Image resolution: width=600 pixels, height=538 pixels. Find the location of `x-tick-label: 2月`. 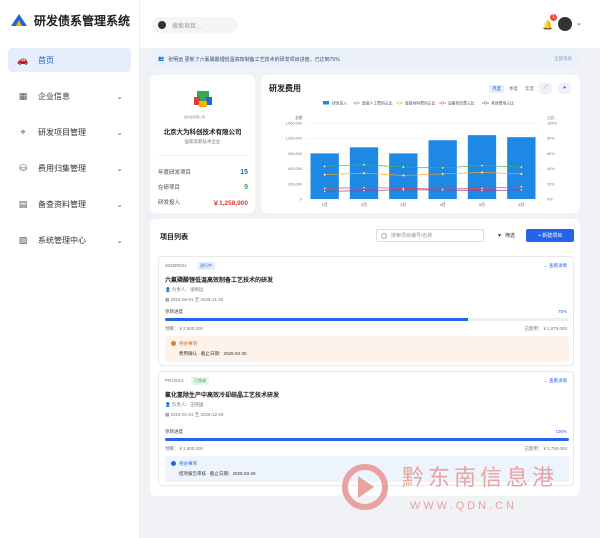

x-tick-label: 2月 is located at coordinates (364, 204).